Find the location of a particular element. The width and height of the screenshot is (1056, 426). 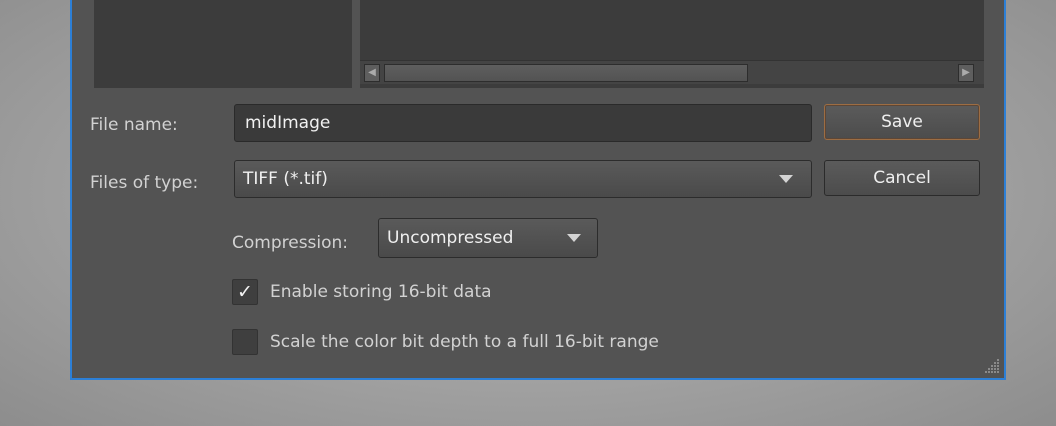

scroll-right-icon: ▶ is located at coordinates (966, 73).